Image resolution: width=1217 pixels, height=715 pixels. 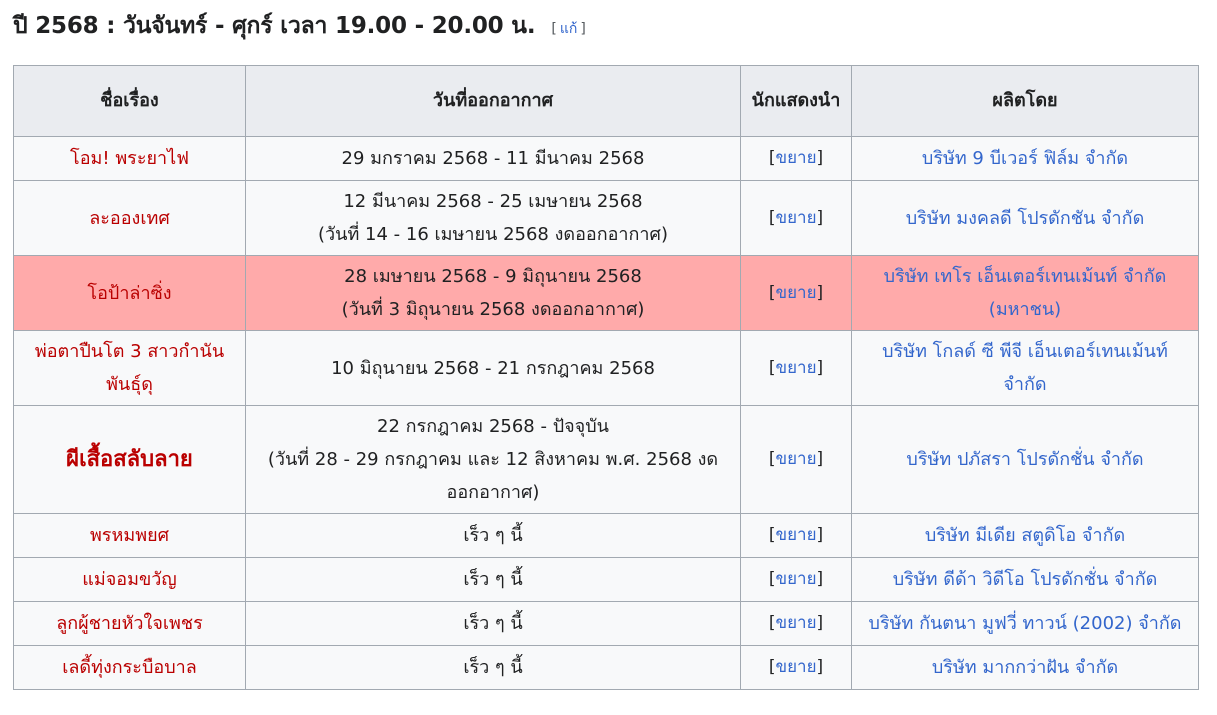 What do you see at coordinates (493, 426) in the screenshot?
I see `air-dates: 22 กรกฎาคม 2568 - ปัจจุบัน` at bounding box center [493, 426].